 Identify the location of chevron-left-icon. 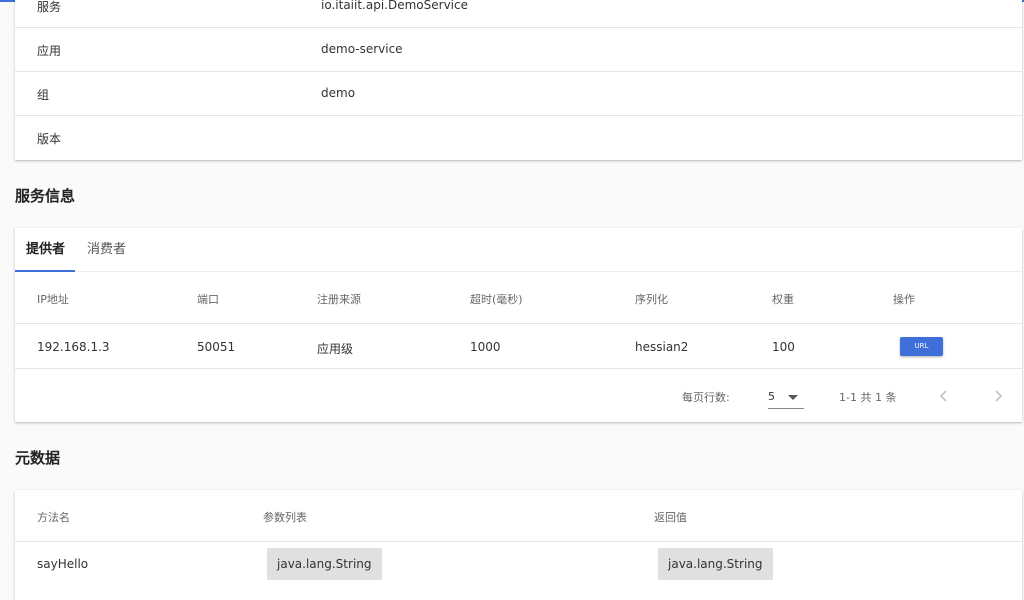
(944, 396).